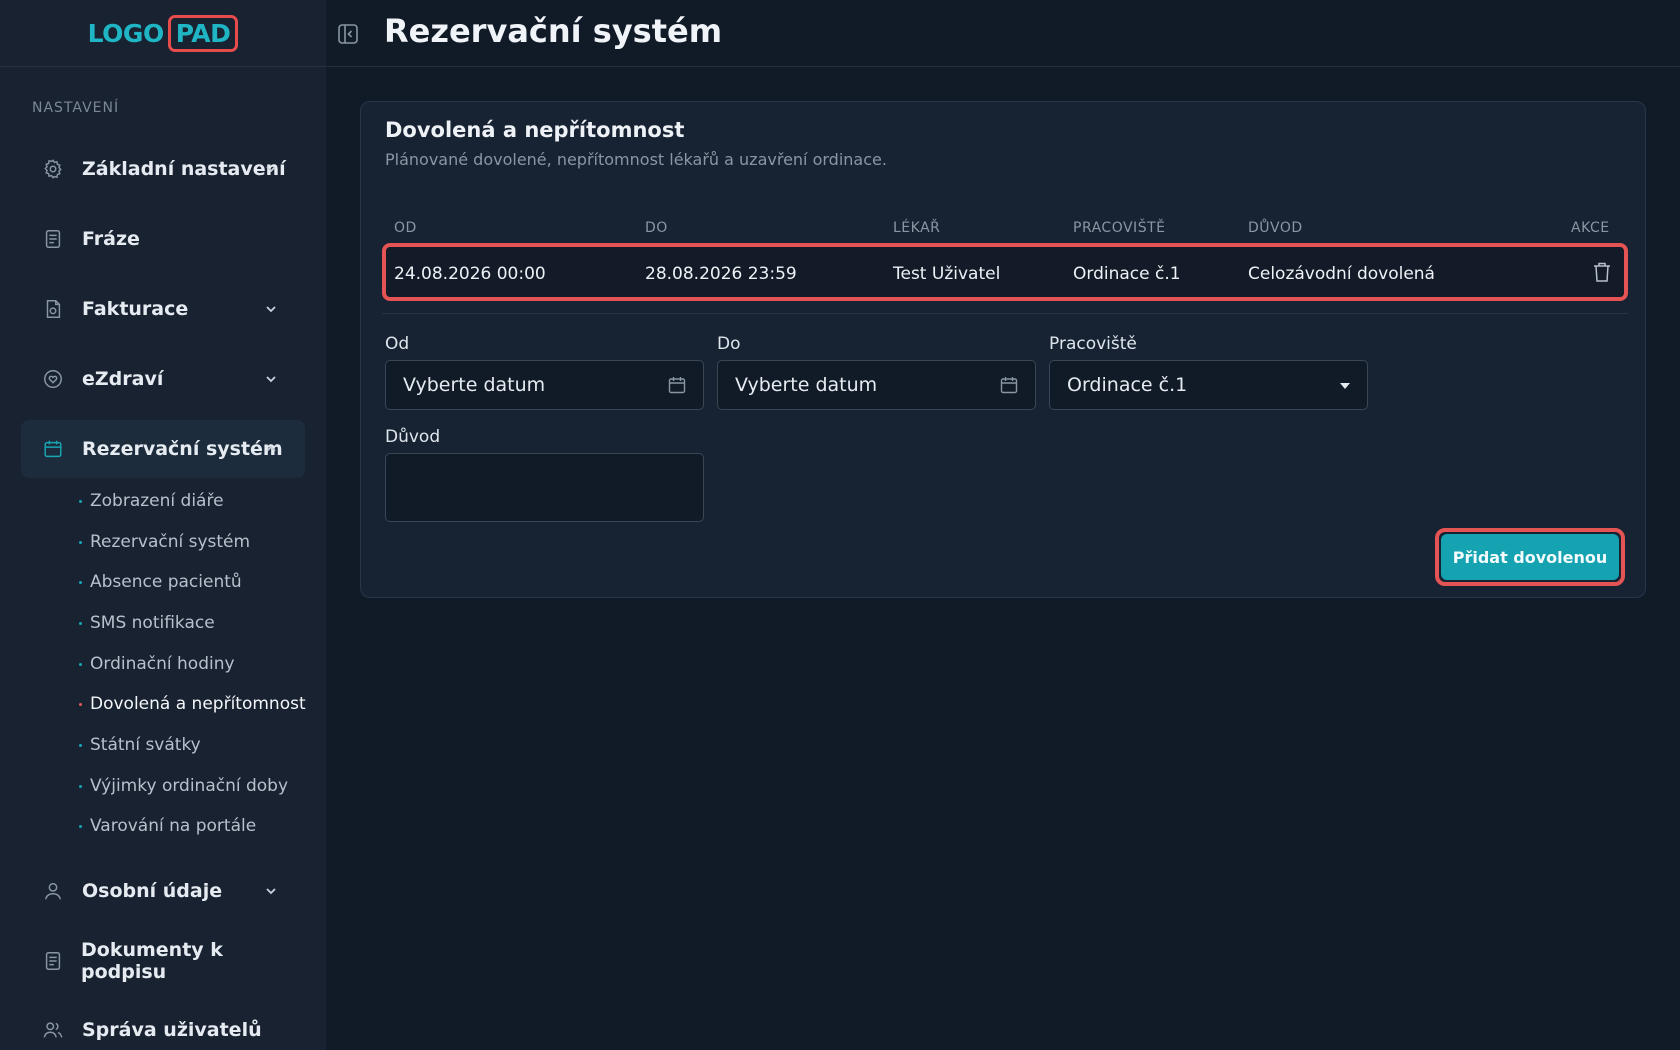 The height and width of the screenshot is (1050, 1680). I want to click on caret-down-icon, so click(1345, 386).